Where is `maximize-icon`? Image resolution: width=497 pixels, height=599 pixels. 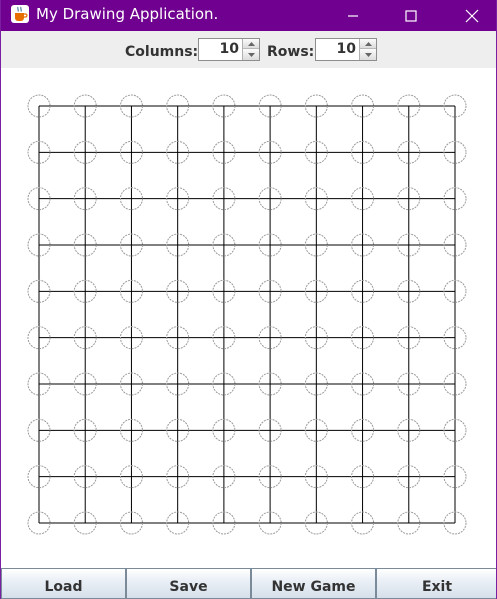
maximize-icon is located at coordinates (411, 15).